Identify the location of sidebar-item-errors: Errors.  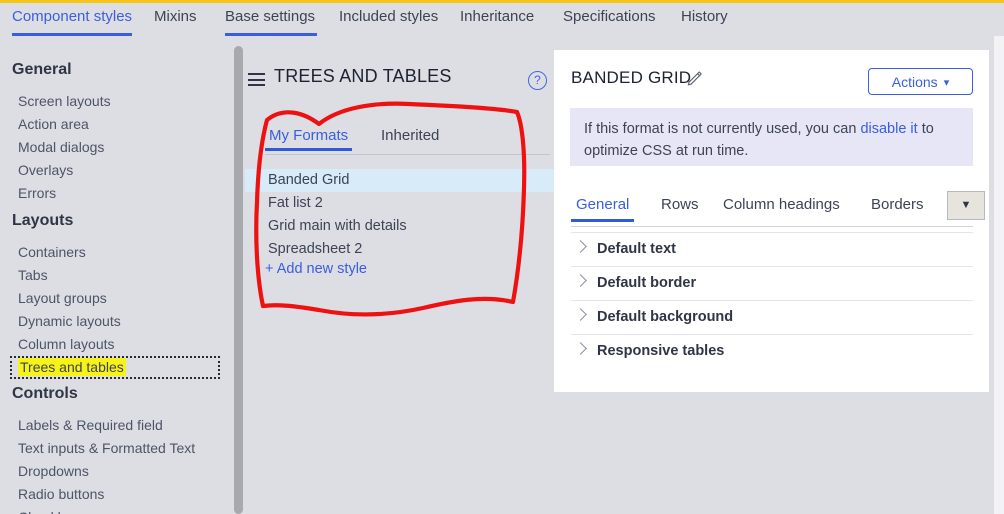
(37, 193).